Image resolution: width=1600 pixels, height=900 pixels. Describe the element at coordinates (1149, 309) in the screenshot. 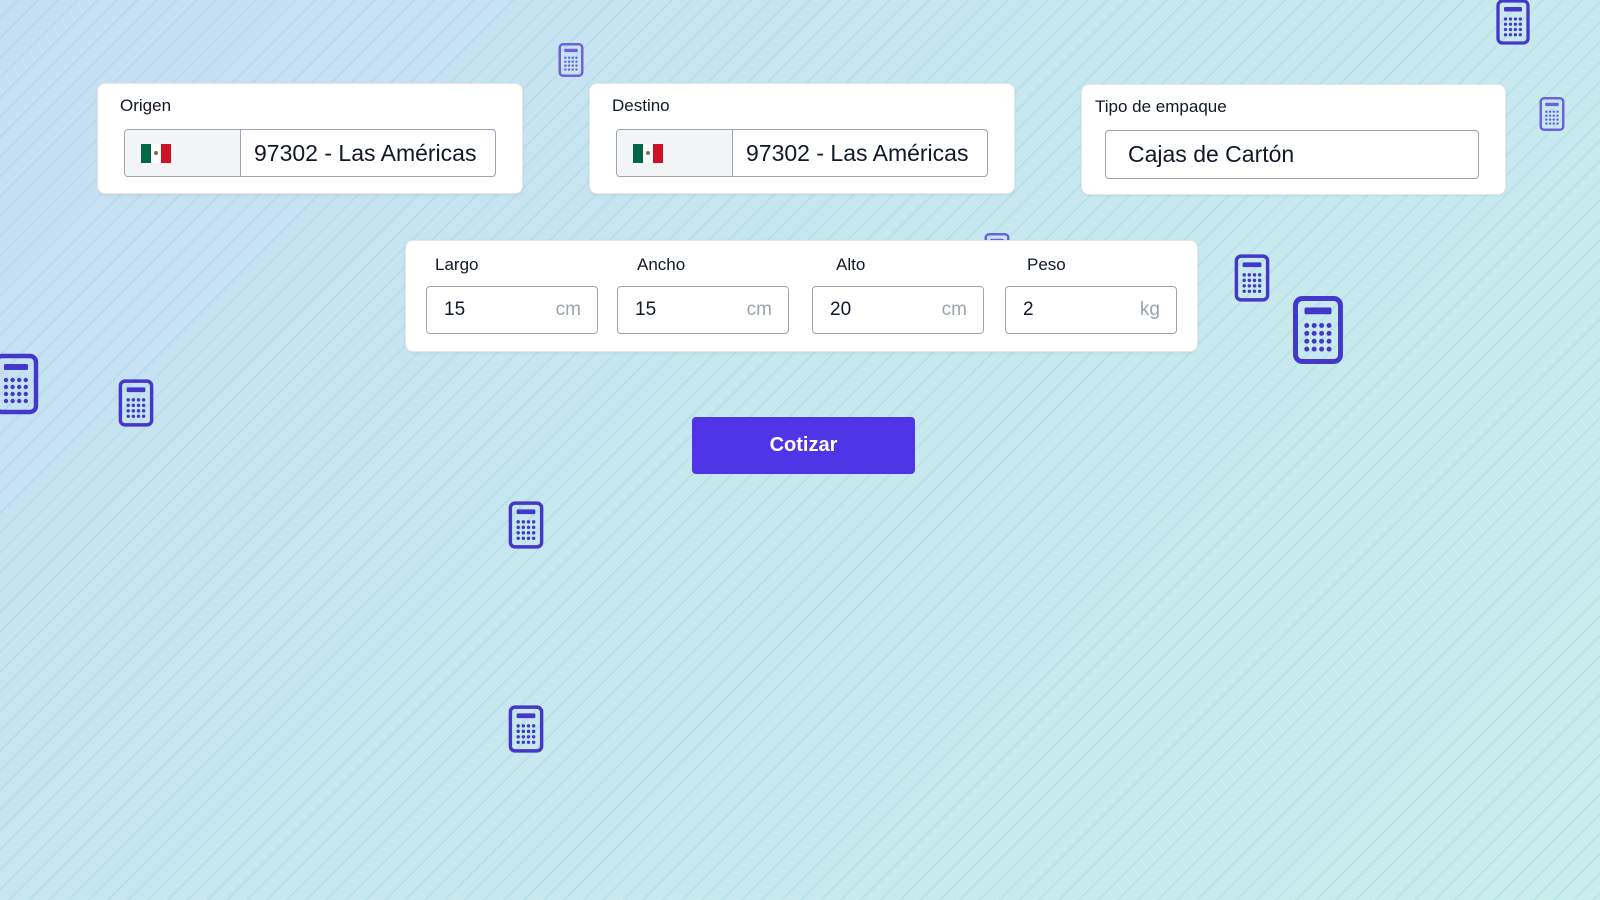

I see `weight-unit: kg` at that location.